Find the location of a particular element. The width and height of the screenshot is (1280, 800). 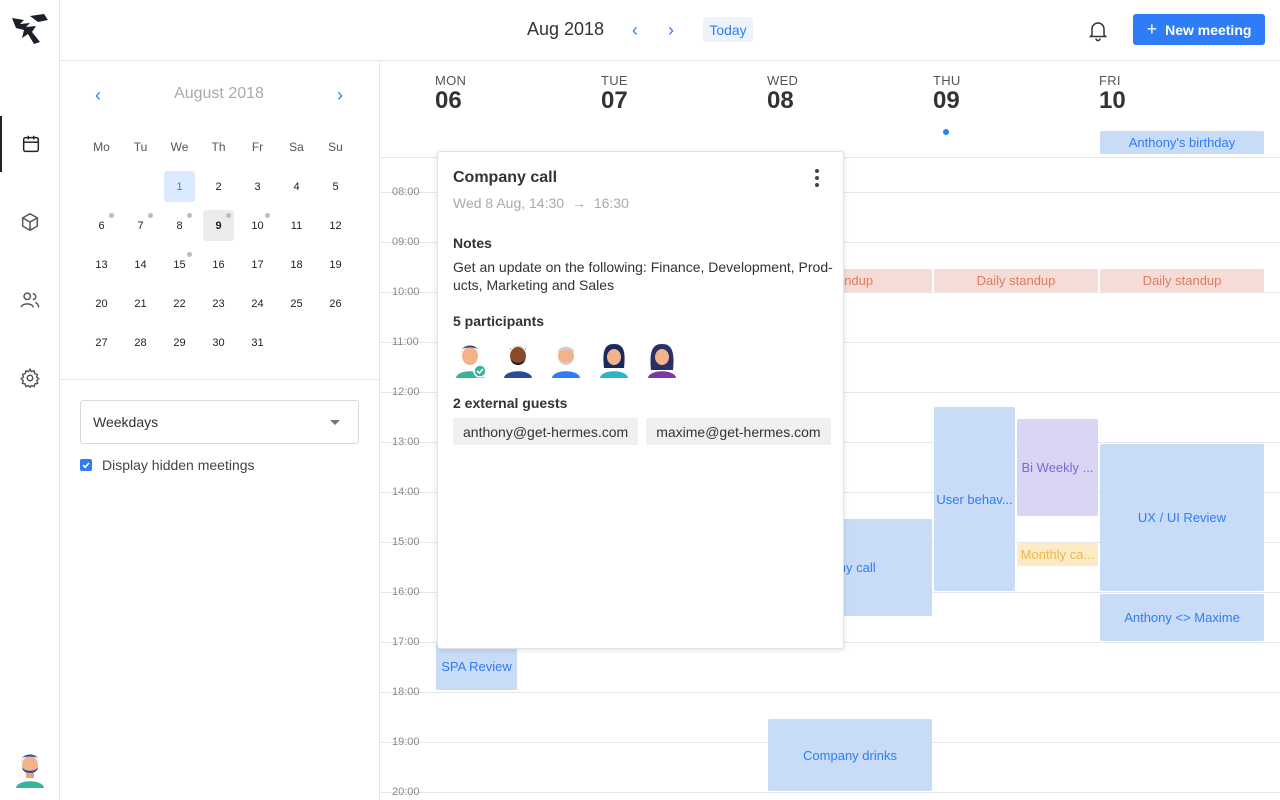

day-number: 14 is located at coordinates (140, 264).